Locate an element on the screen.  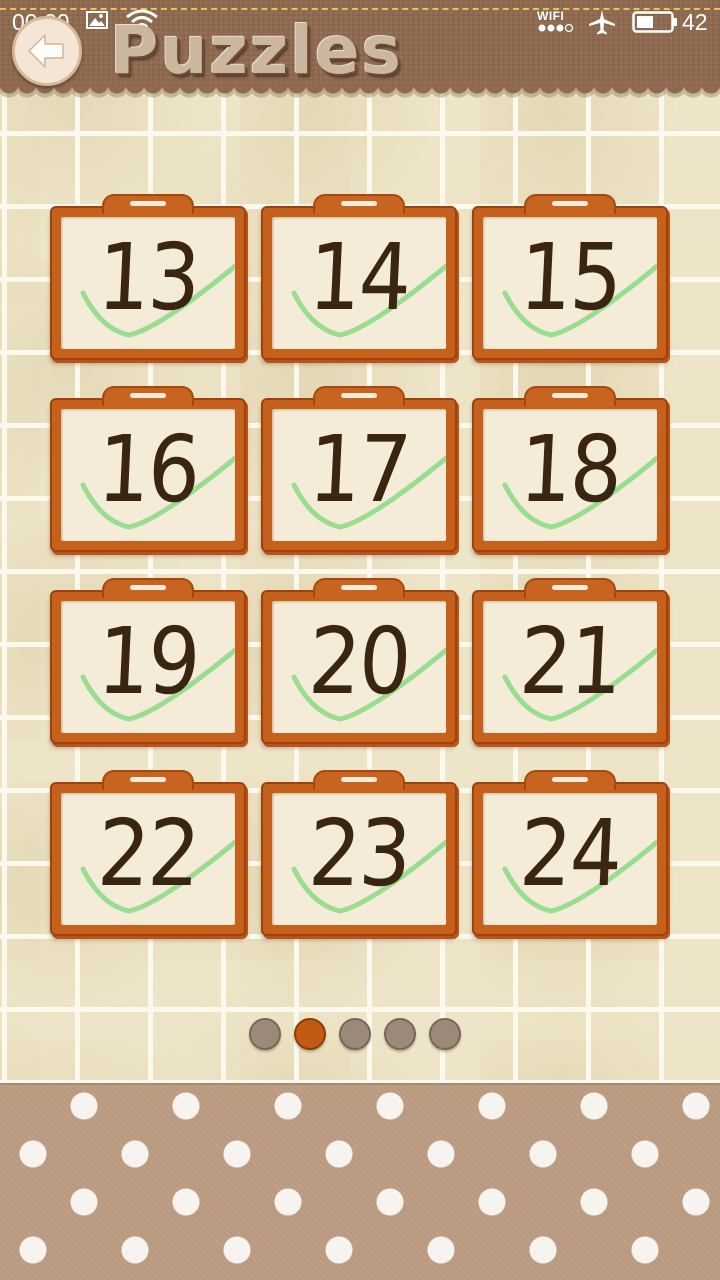
card-frame: 16 is located at coordinates (148, 475).